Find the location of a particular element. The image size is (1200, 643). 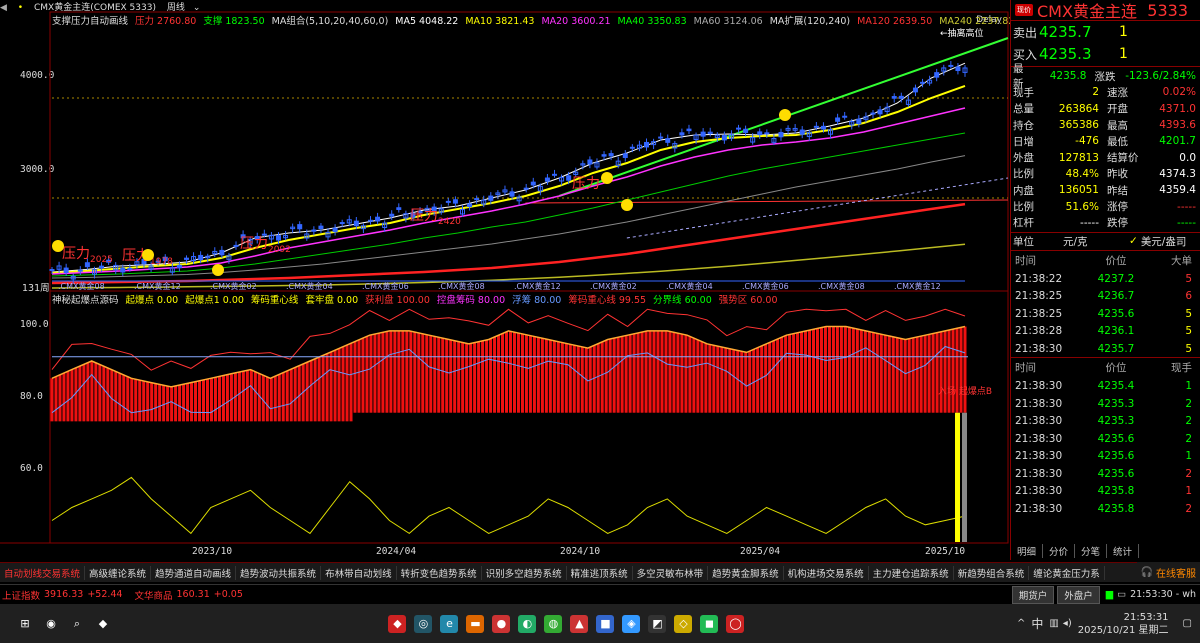

app-icon: ◉ is located at coordinates (51, 624).